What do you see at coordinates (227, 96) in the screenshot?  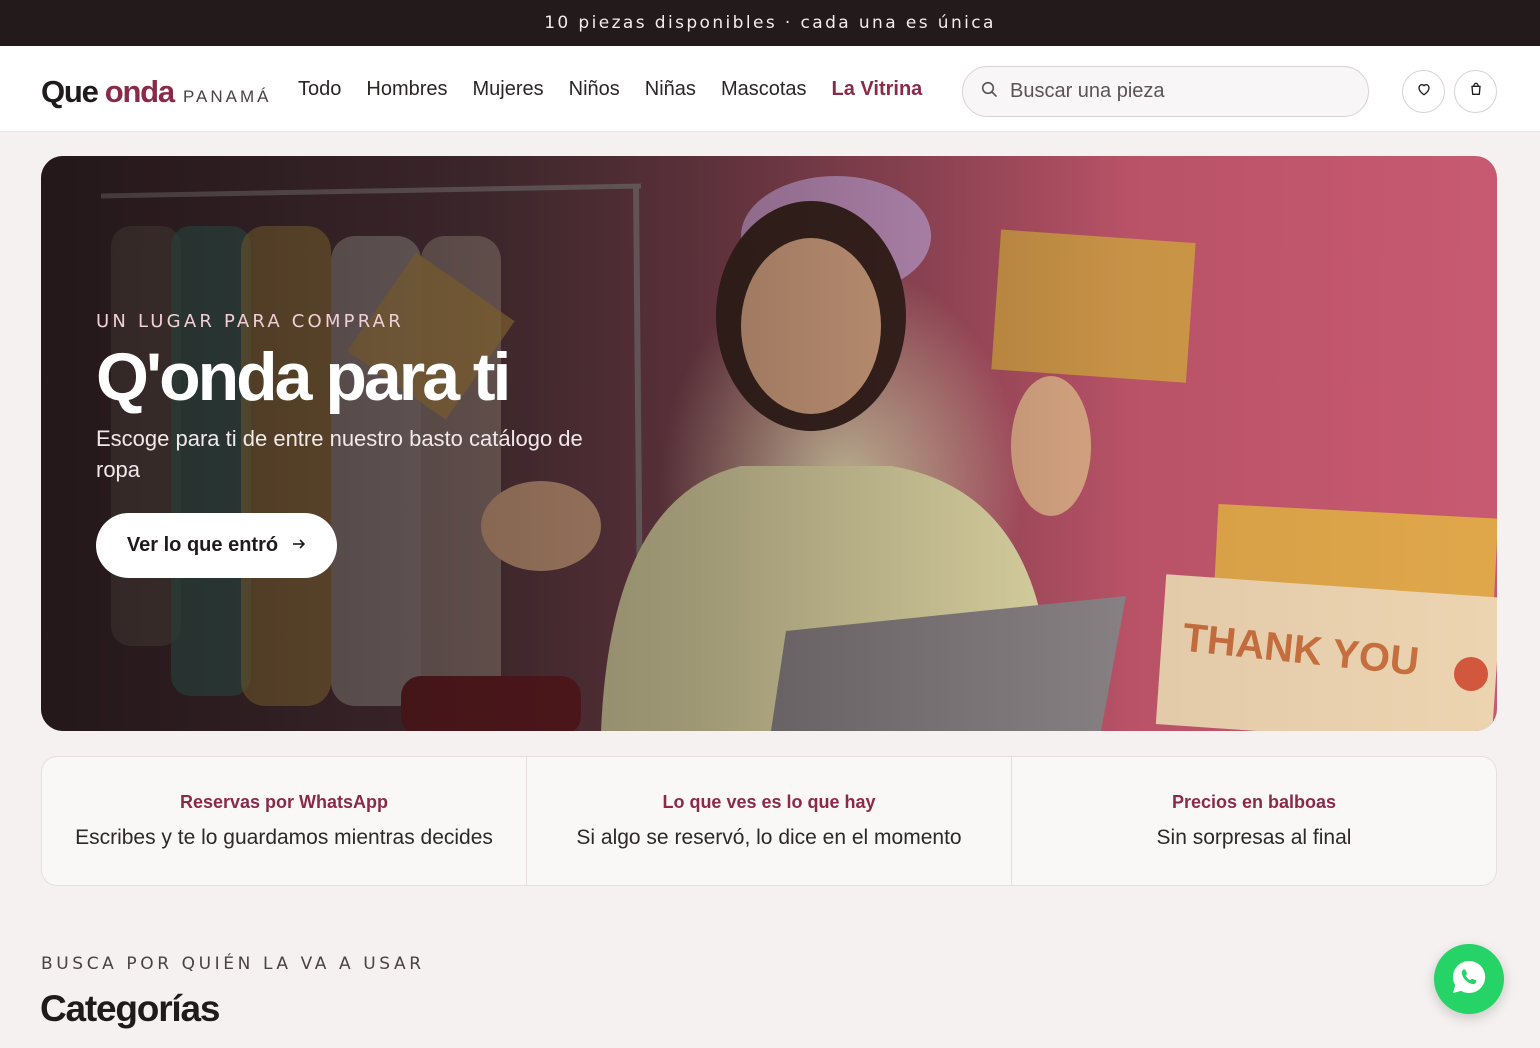 I see `logo-panama: PANAMÁ` at bounding box center [227, 96].